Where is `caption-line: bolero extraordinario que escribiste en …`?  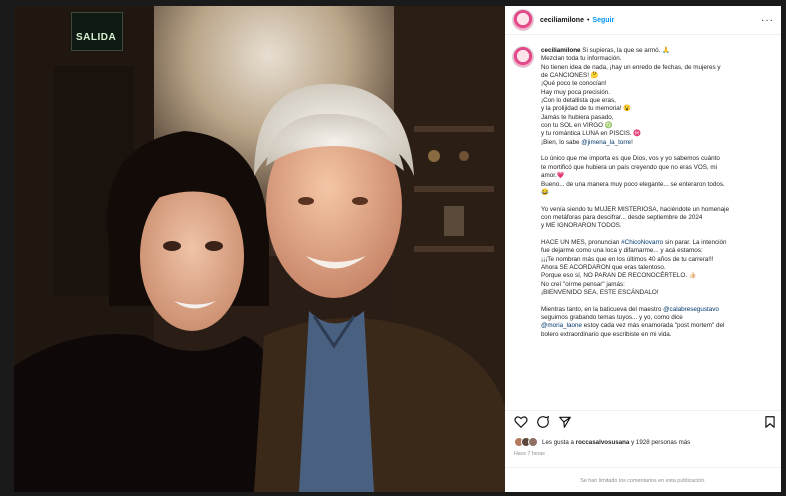
caption-line: bolero extraordinario que escribiste en … is located at coordinates (606, 334).